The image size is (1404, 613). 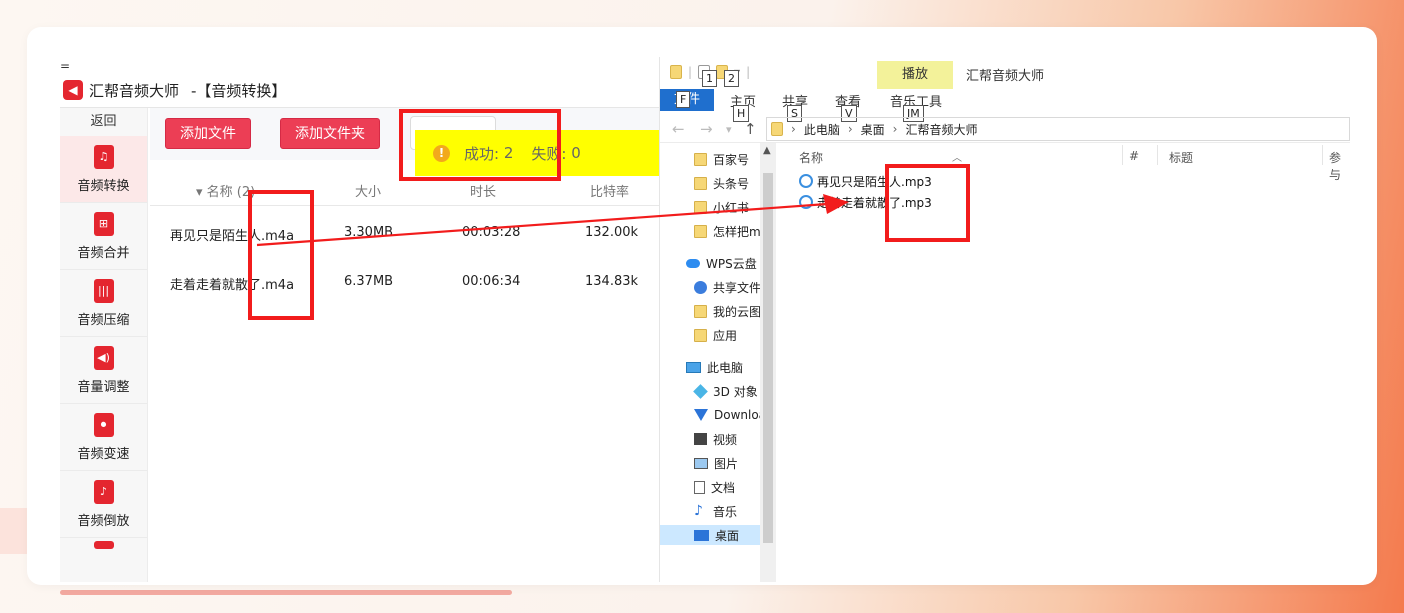 What do you see at coordinates (701, 415) in the screenshot?
I see `download-icon` at bounding box center [701, 415].